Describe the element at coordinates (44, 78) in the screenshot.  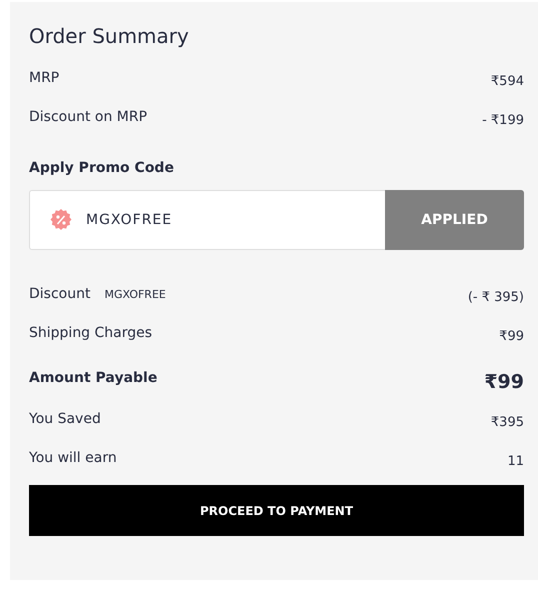
I see `row-label: MRP` at that location.